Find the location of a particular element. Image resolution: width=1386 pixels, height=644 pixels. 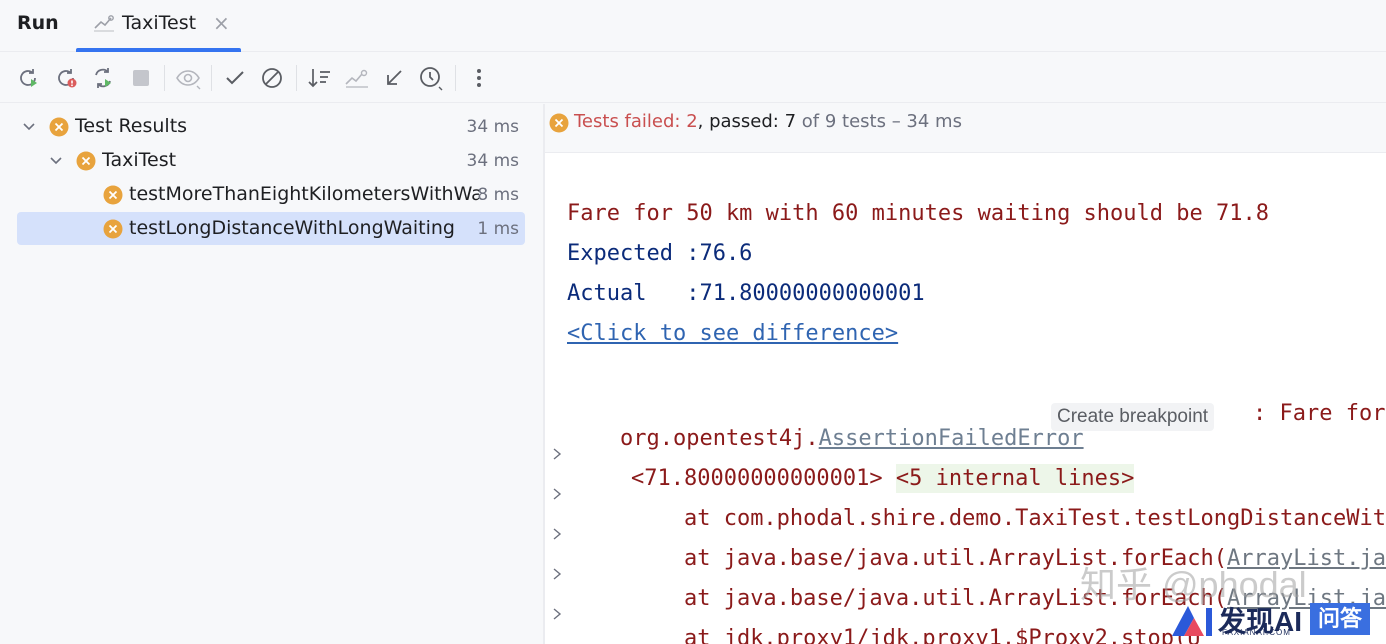

tree-item-label: TaxiTest is located at coordinates (139, 160).